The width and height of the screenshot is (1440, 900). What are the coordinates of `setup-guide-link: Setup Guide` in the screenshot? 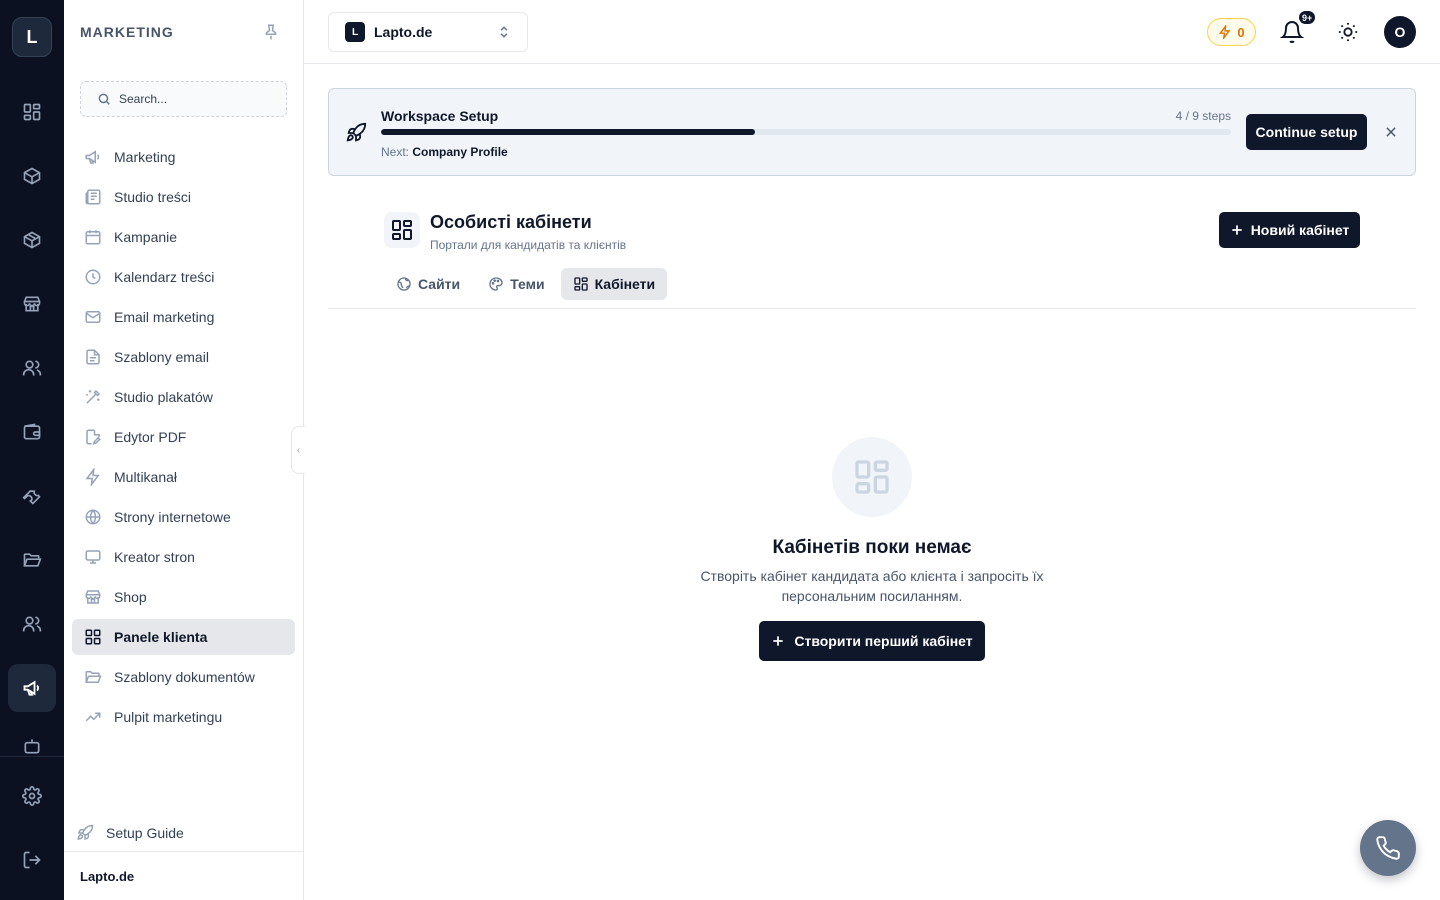 It's located at (130, 833).